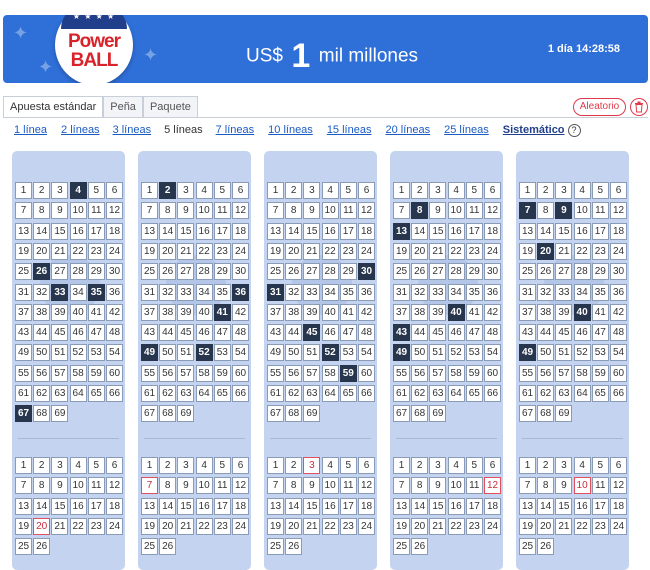 This screenshot has width=650, height=570. Describe the element at coordinates (240, 526) in the screenshot. I see `powerball-number-cell: 24` at that location.